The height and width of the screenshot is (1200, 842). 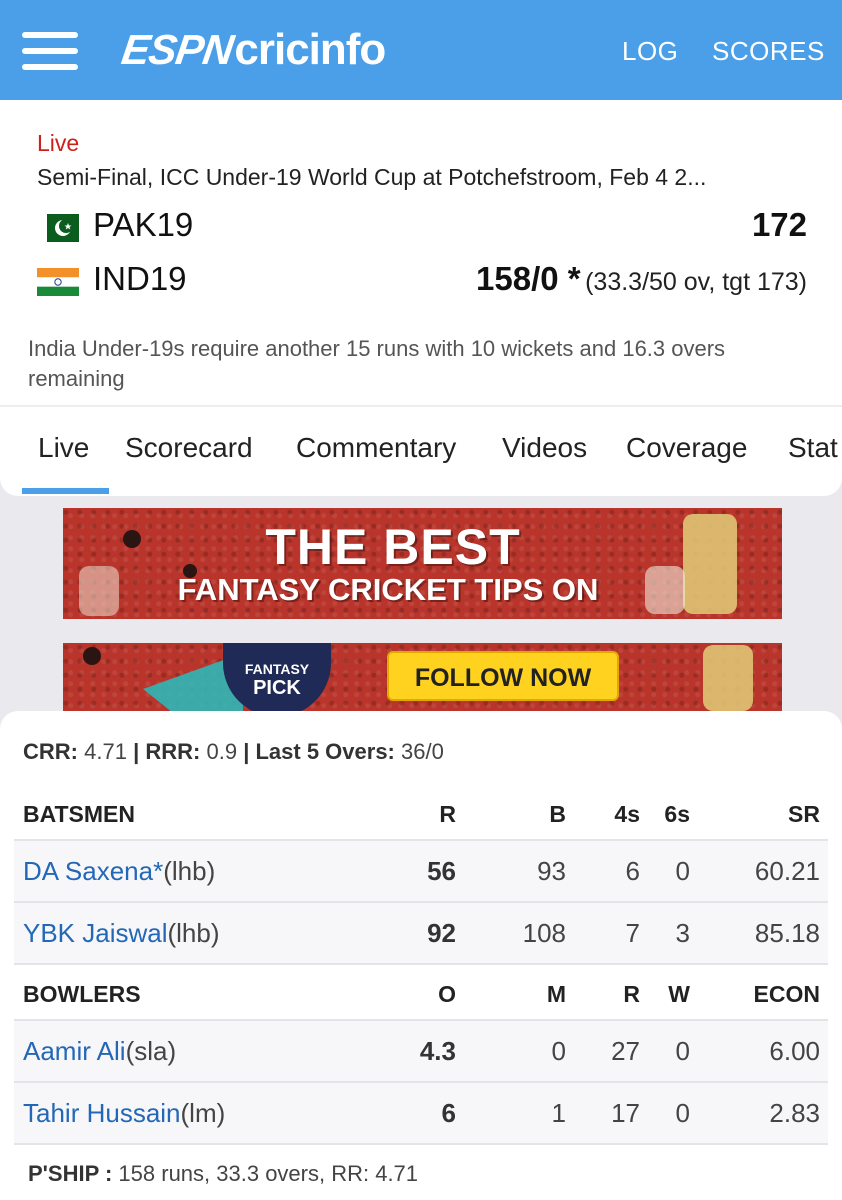 I want to click on team1-row: PAK19 172, so click(x=422, y=228).